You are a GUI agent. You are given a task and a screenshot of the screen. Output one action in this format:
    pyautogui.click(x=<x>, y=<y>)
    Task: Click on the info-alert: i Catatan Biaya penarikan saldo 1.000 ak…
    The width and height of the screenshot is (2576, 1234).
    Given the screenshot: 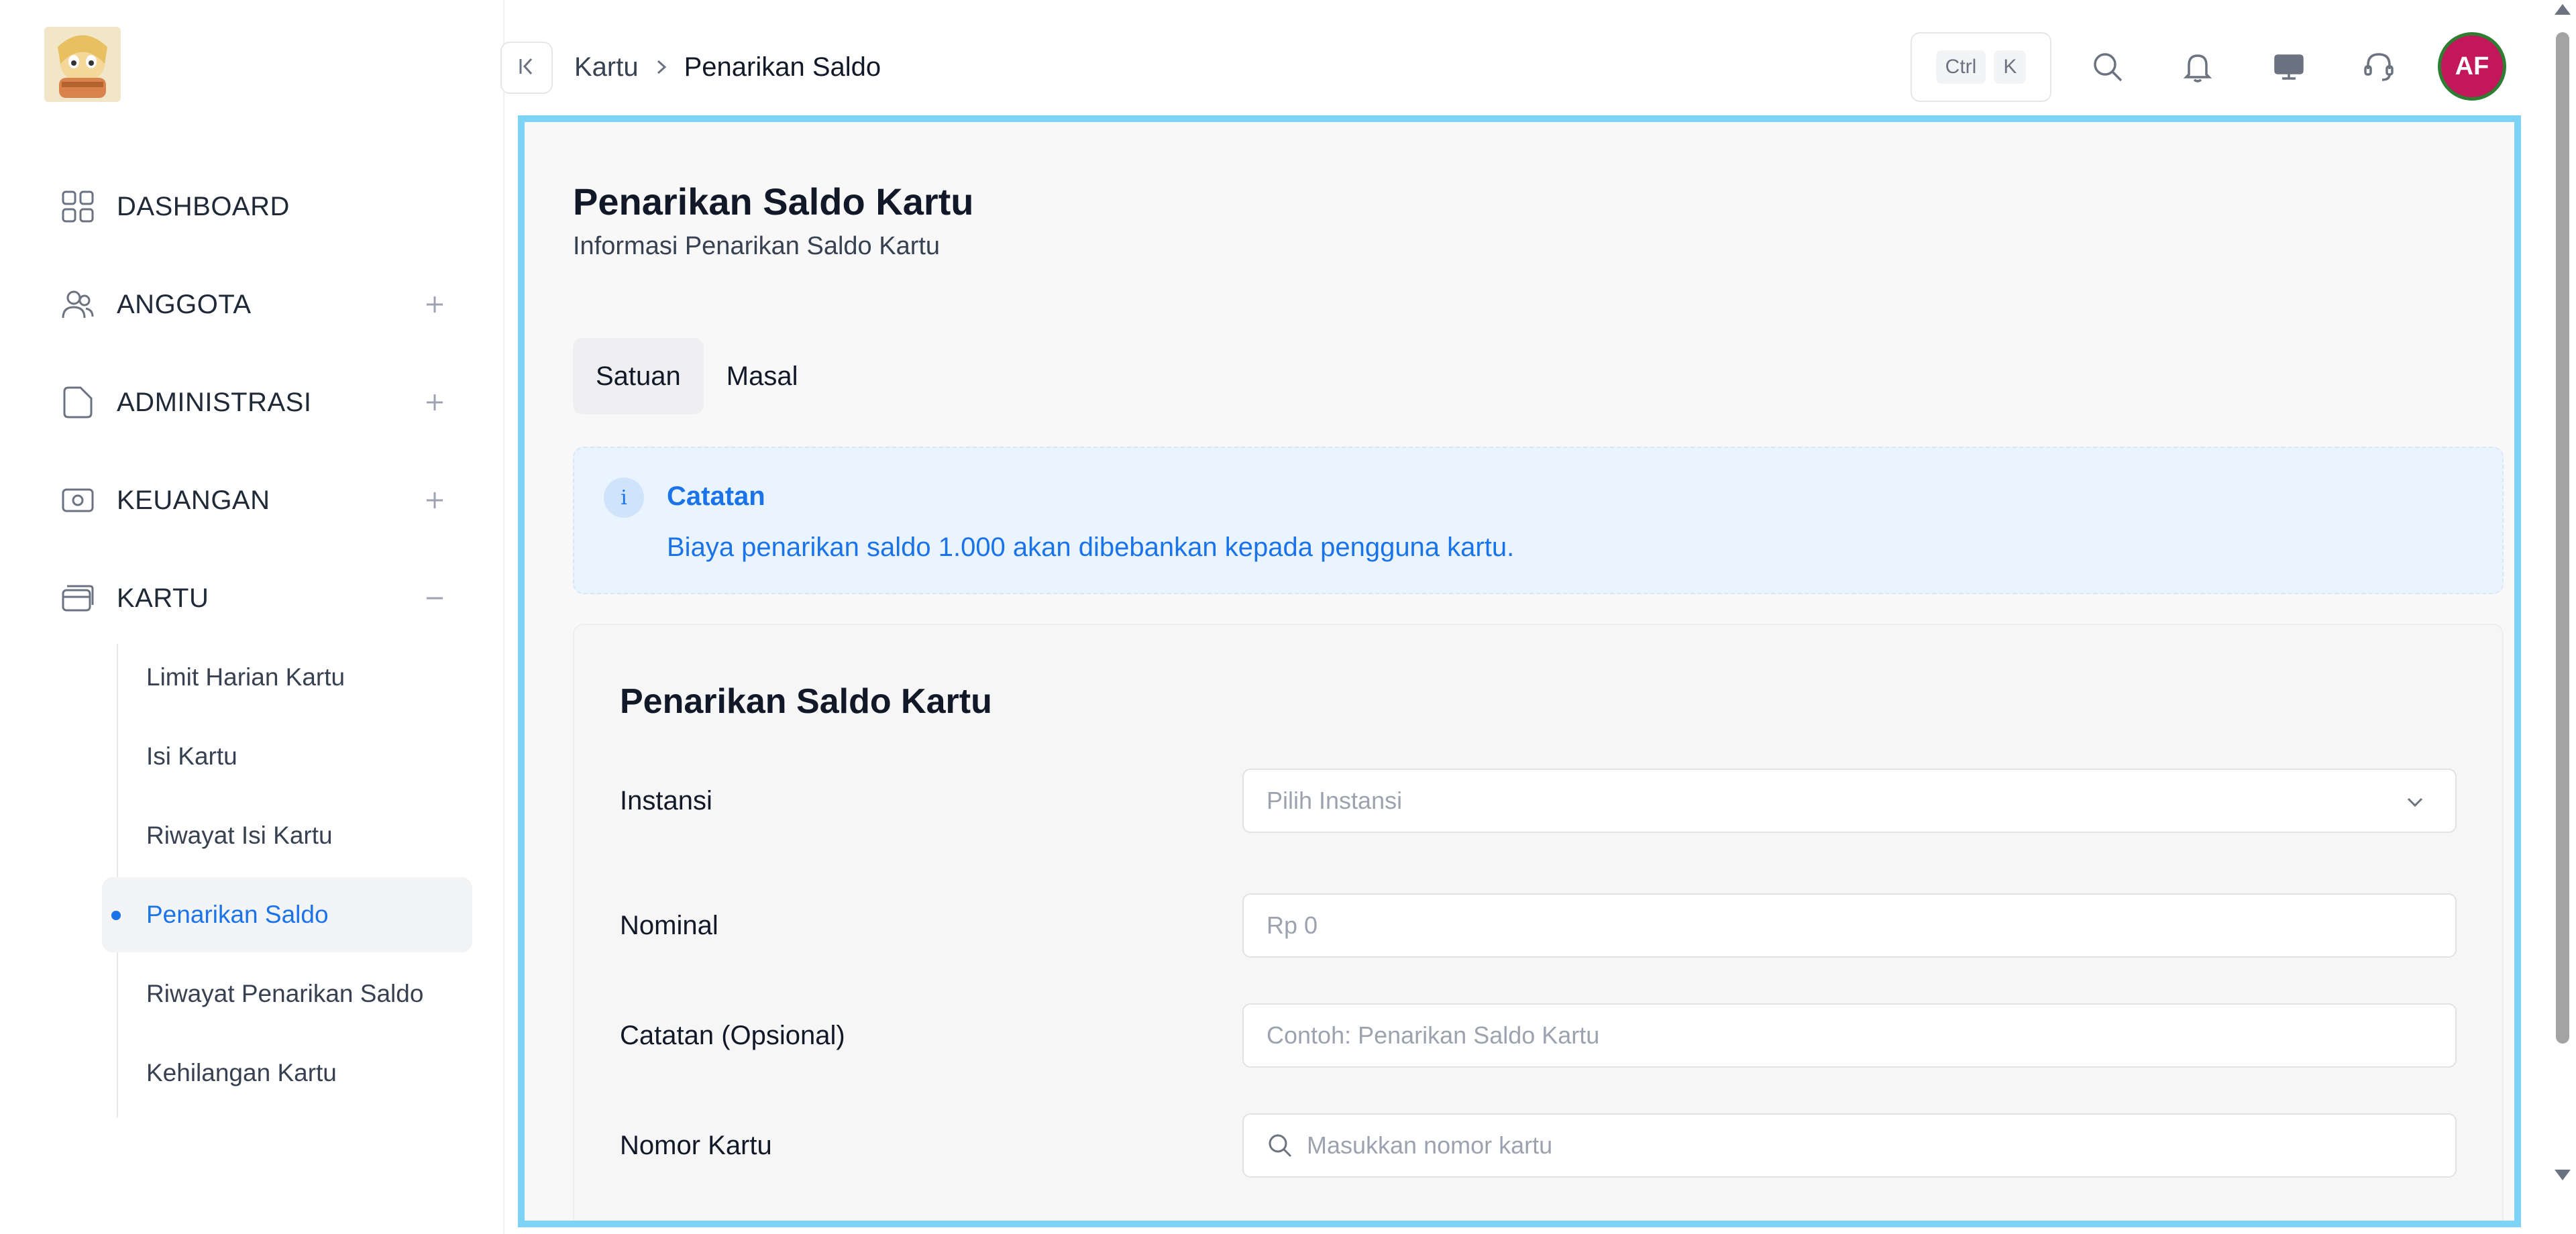 What is the action you would take?
    pyautogui.click(x=1538, y=520)
    